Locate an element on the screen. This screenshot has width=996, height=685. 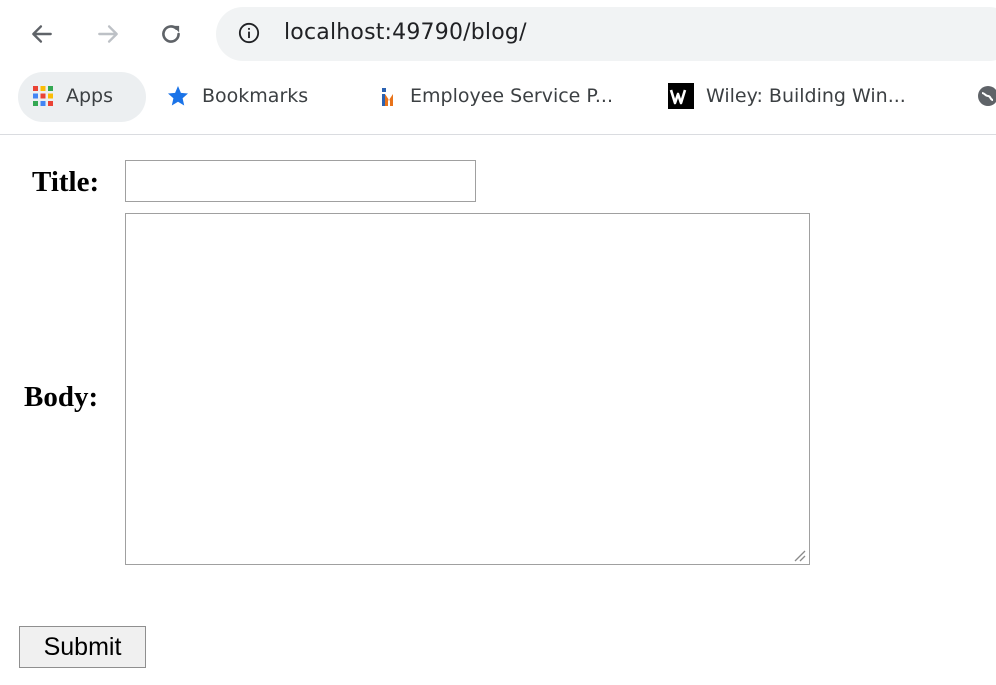
reload-icon is located at coordinates (171, 34).